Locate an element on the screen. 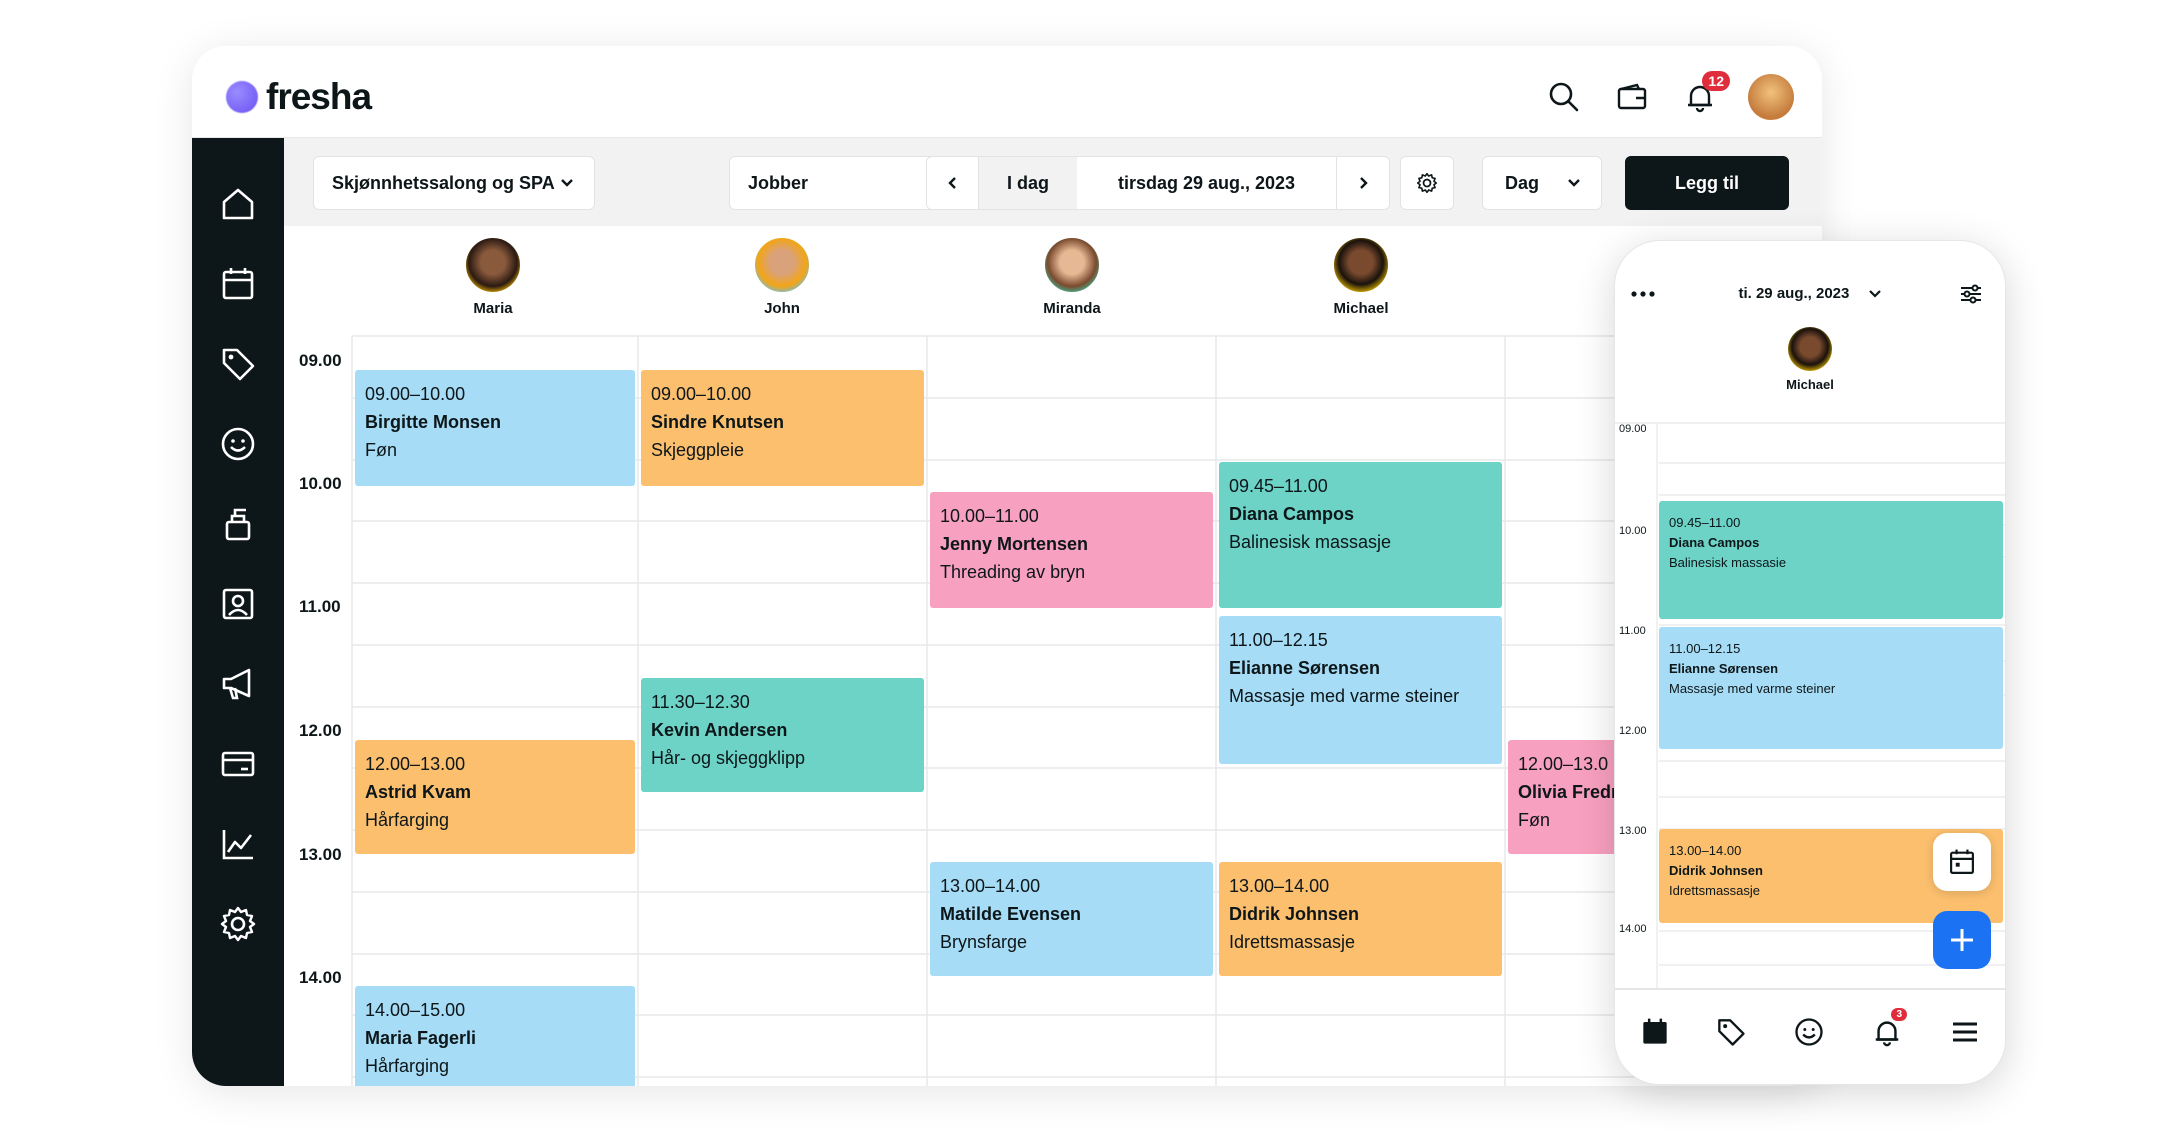 Image resolution: width=2181 pixels, height=1142 pixels. mobile-time-label: 11.00 is located at coordinates (1632, 631).